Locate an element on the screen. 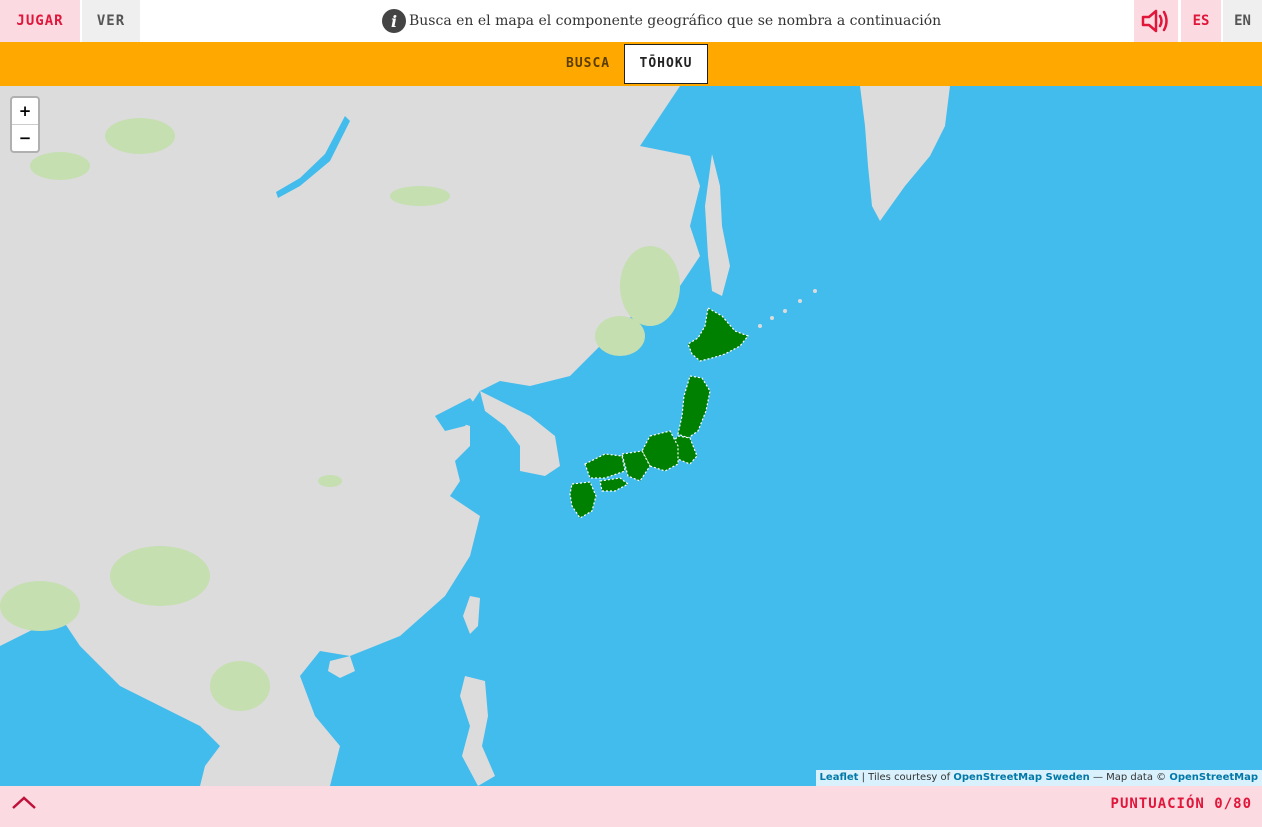  score-label: PUNTUACIÓN is located at coordinates (1157, 804).